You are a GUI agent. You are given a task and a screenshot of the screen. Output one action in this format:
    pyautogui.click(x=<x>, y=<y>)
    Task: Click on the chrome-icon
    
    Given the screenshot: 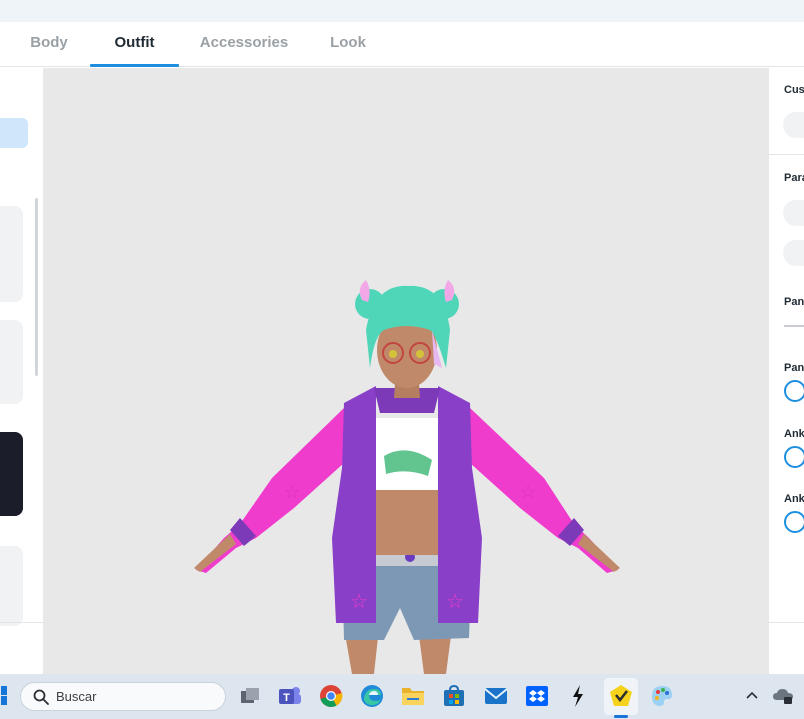 What is the action you would take?
    pyautogui.click(x=331, y=696)
    